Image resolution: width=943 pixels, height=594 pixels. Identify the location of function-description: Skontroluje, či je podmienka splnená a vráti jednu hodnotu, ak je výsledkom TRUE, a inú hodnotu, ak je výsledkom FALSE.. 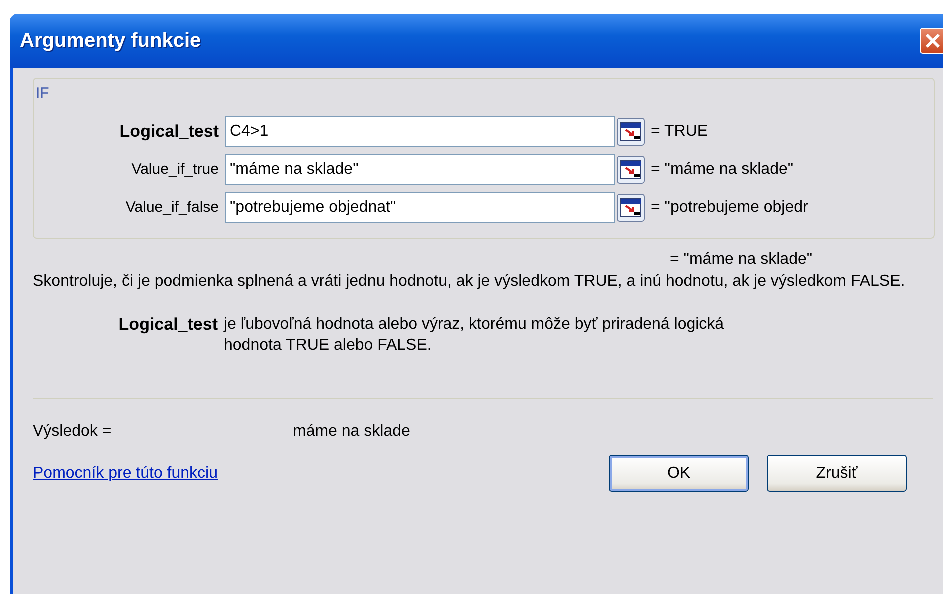
(469, 282).